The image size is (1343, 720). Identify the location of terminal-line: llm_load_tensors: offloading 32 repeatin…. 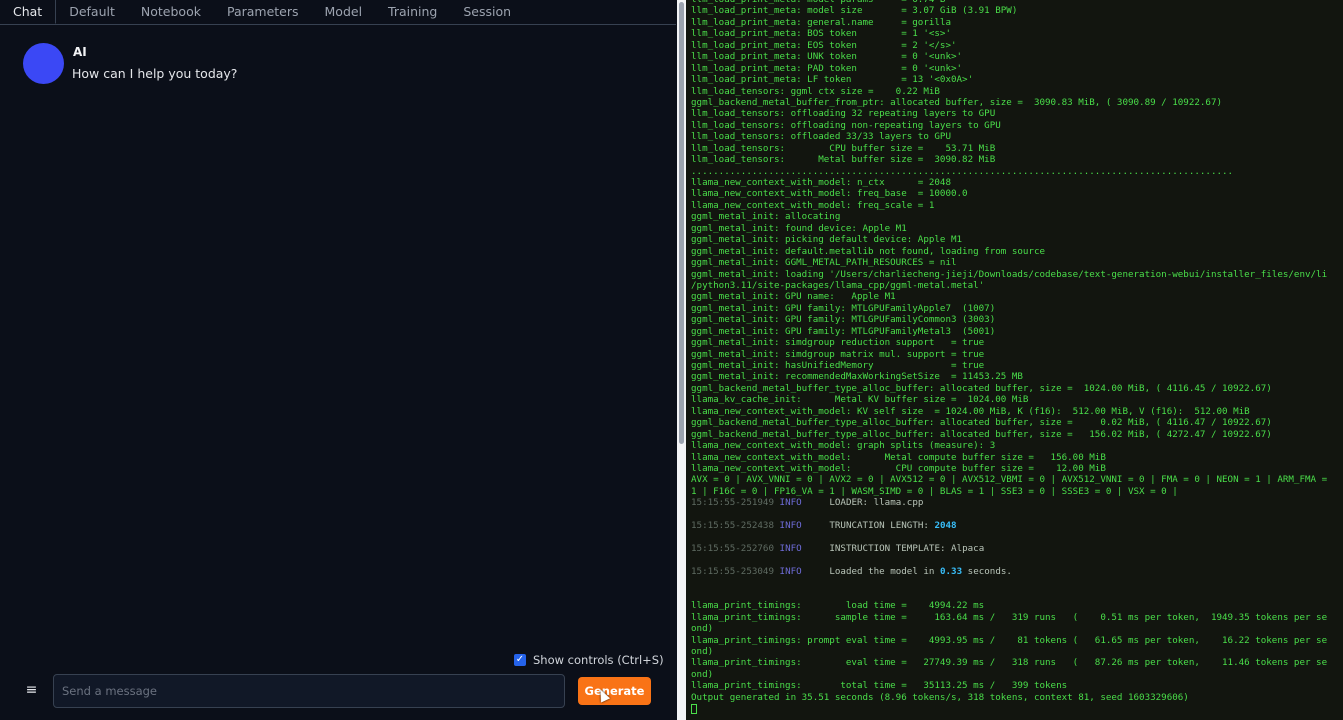
(843, 114).